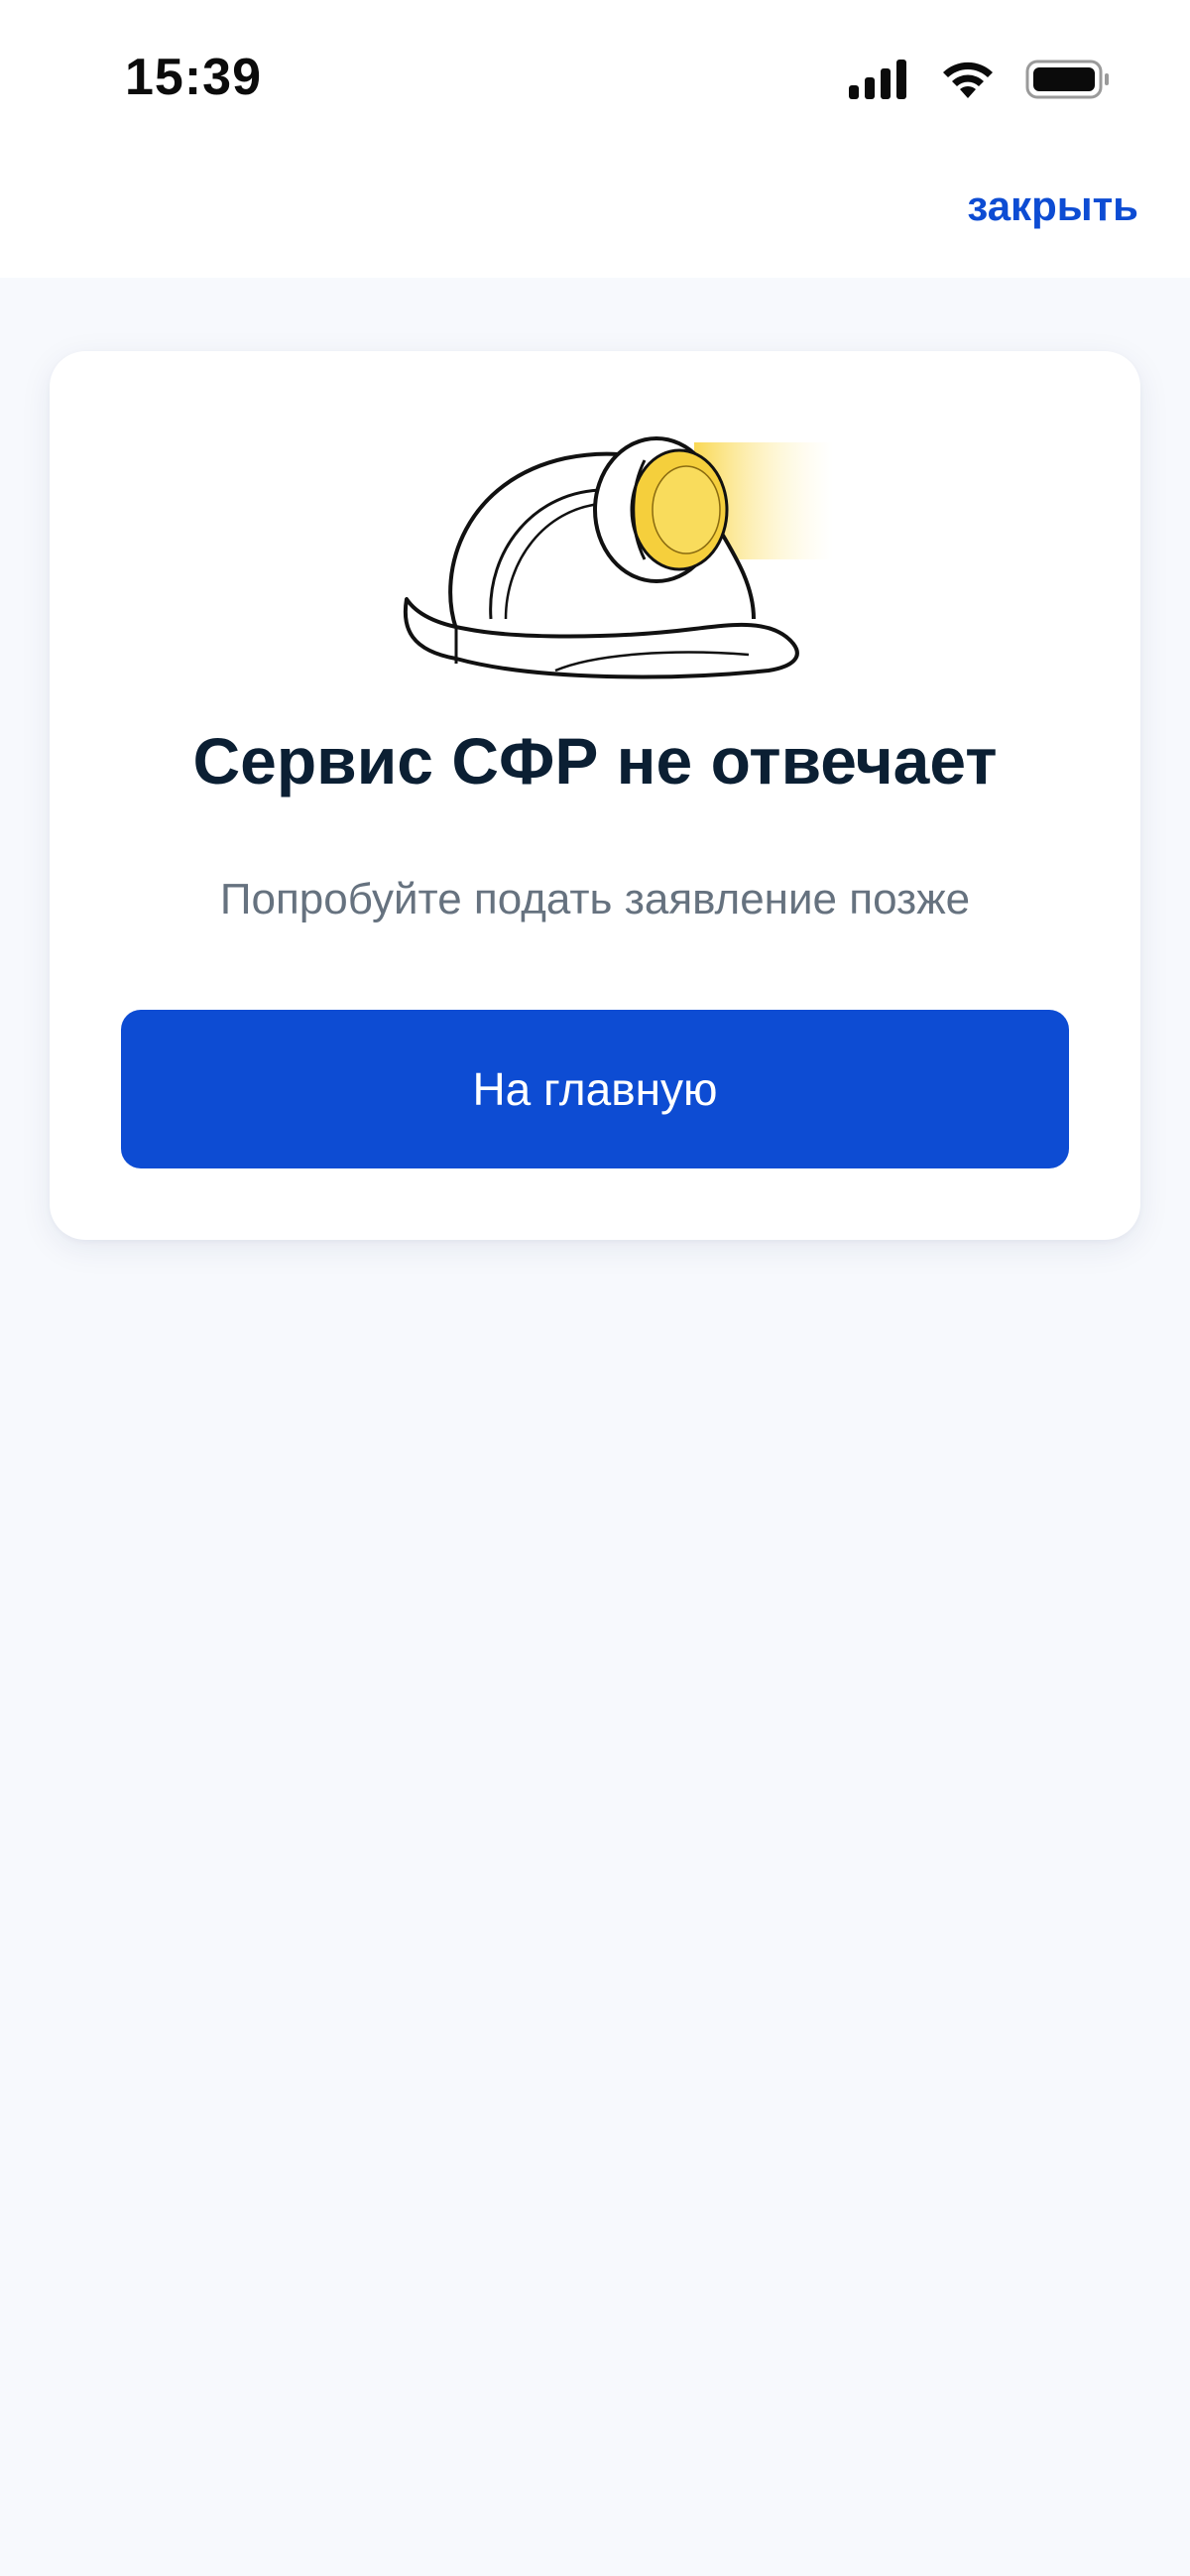 Image resolution: width=1190 pixels, height=2576 pixels. I want to click on go-home-button: На главную, so click(595, 1089).